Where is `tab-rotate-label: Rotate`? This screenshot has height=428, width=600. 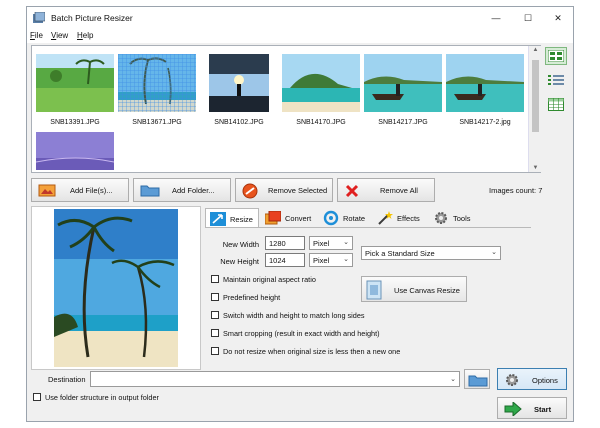
tab-rotate-label: Rotate is located at coordinates (354, 218).